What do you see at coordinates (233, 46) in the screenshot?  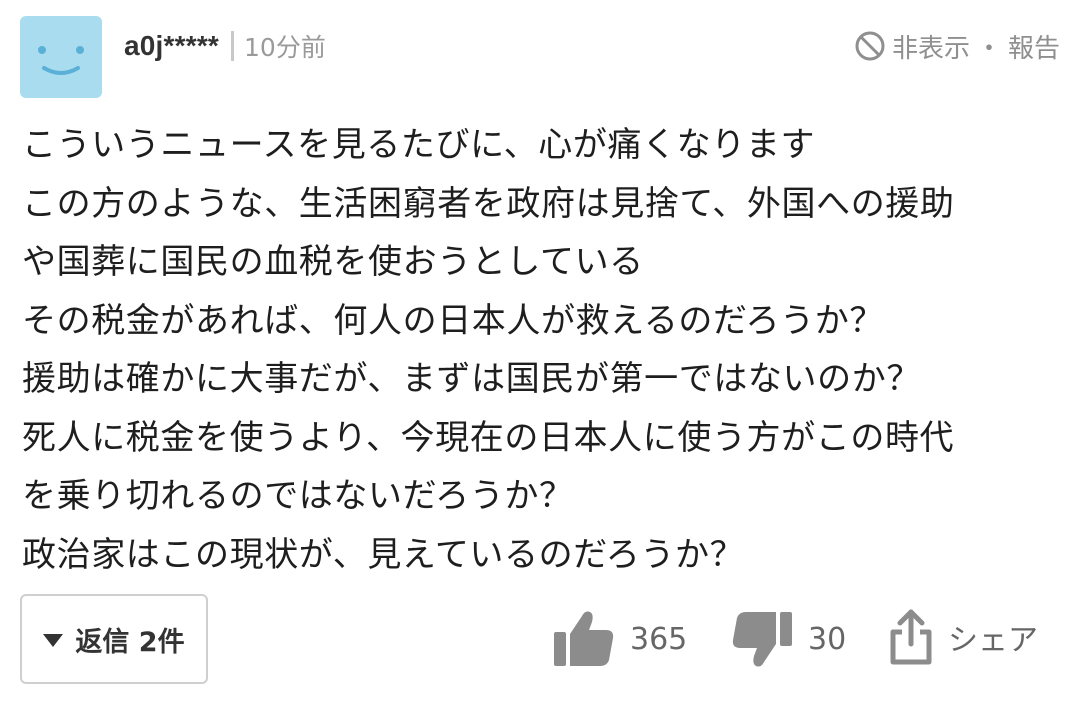 I see `header-divider` at bounding box center [233, 46].